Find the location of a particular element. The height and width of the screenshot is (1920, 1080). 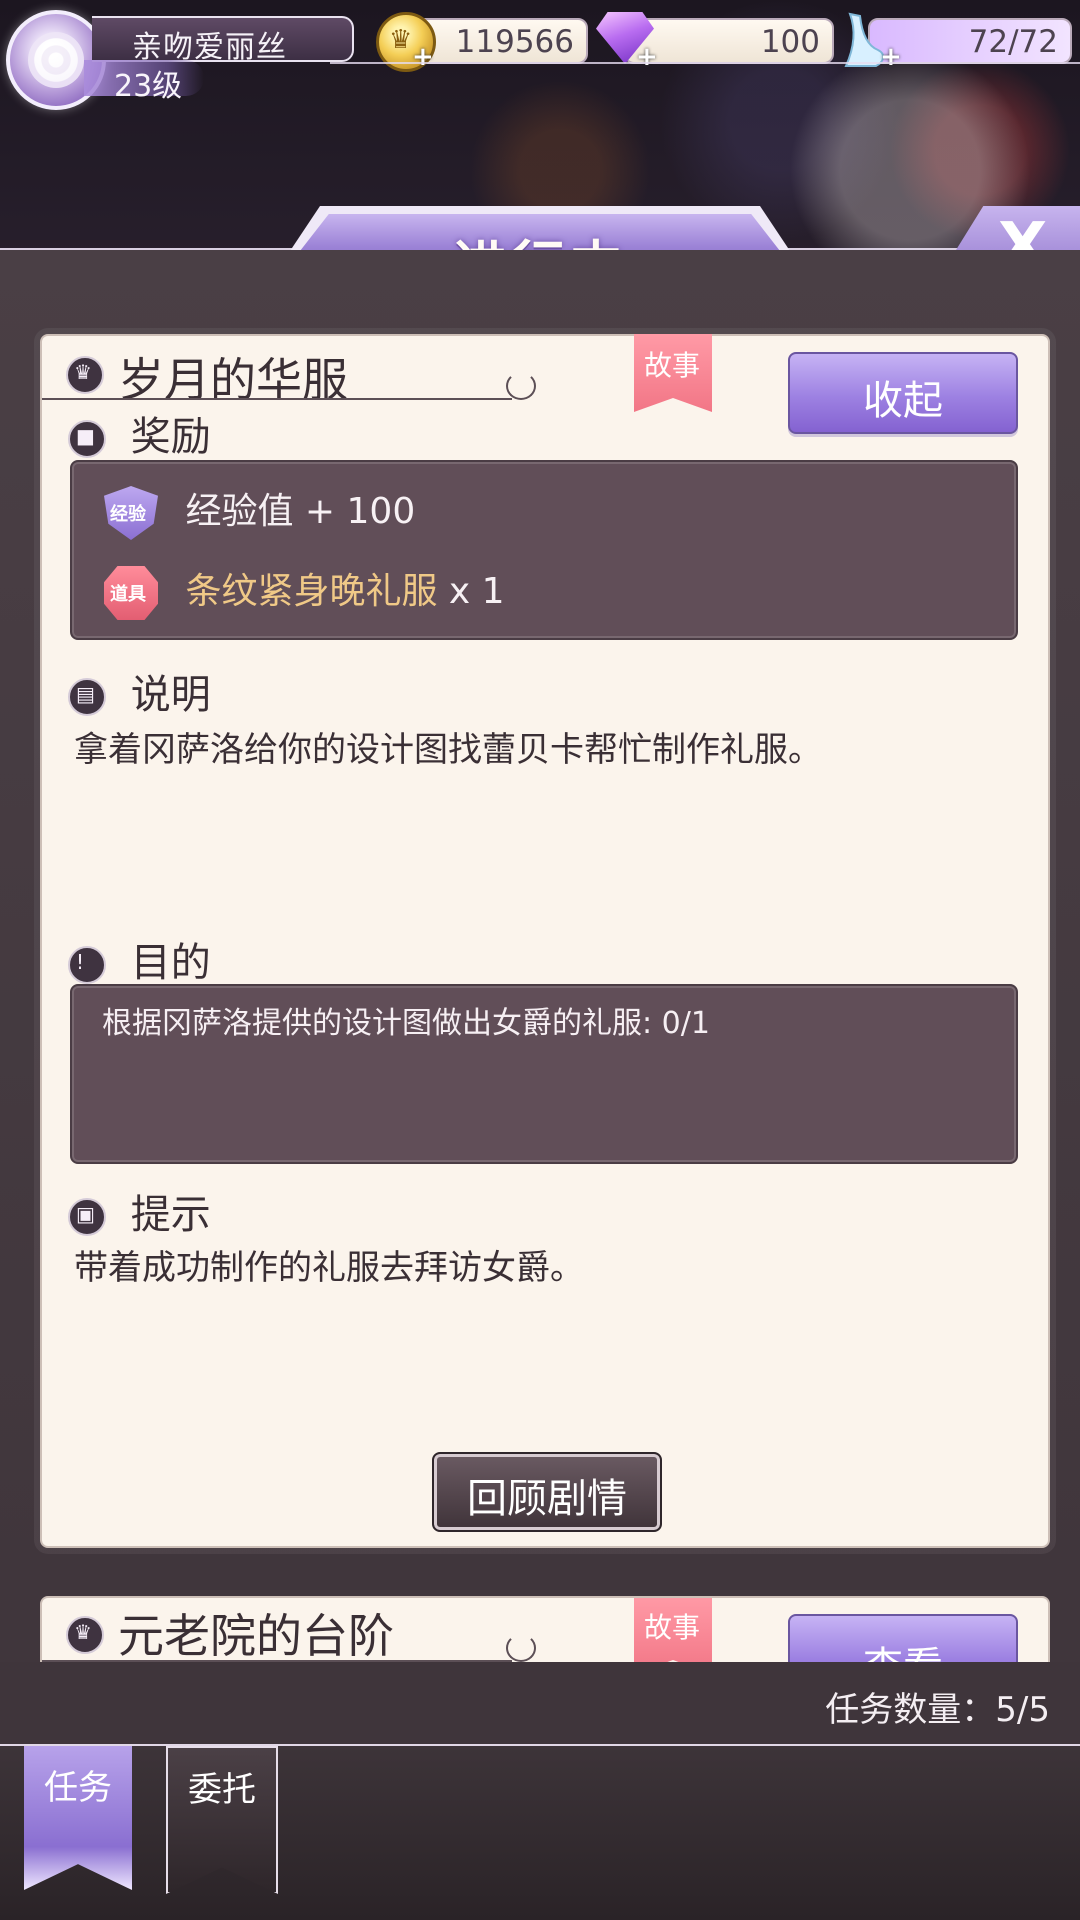

story-ribbon: 故事 is located at coordinates (673, 373).